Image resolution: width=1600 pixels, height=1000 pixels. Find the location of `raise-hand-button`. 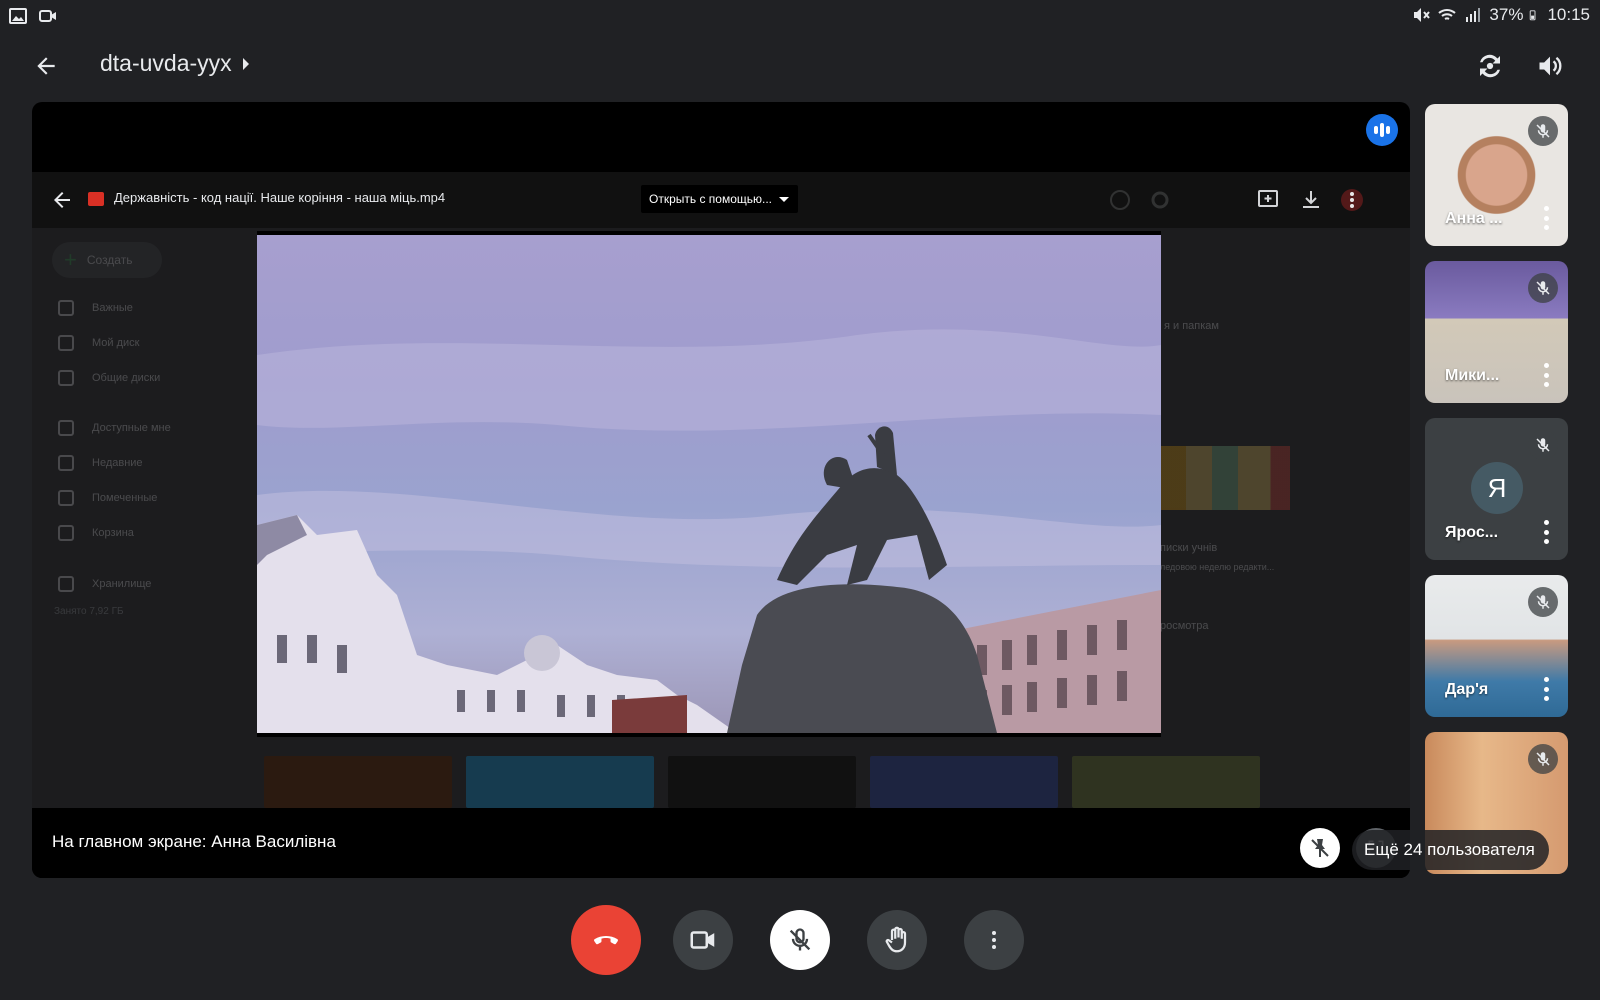

raise-hand-button is located at coordinates (897, 940).